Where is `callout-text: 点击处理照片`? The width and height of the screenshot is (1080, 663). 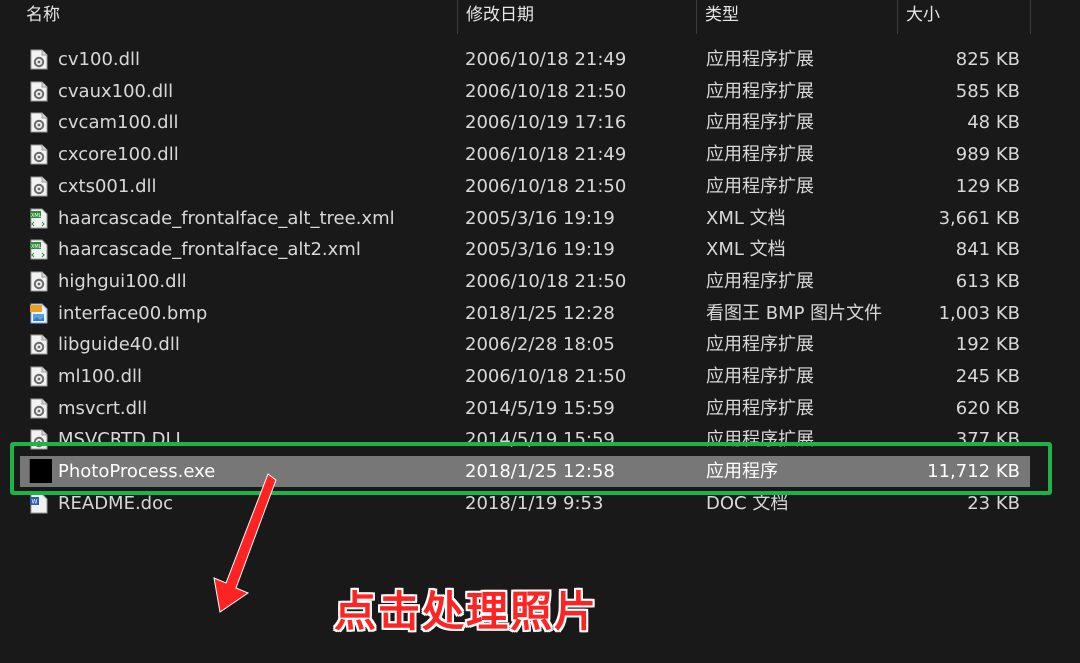 callout-text: 点击处理照片 is located at coordinates (466, 611).